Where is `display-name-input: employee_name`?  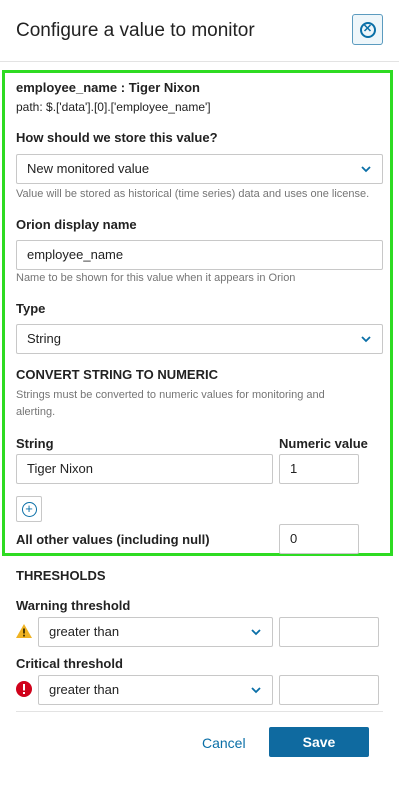 display-name-input: employee_name is located at coordinates (199, 255).